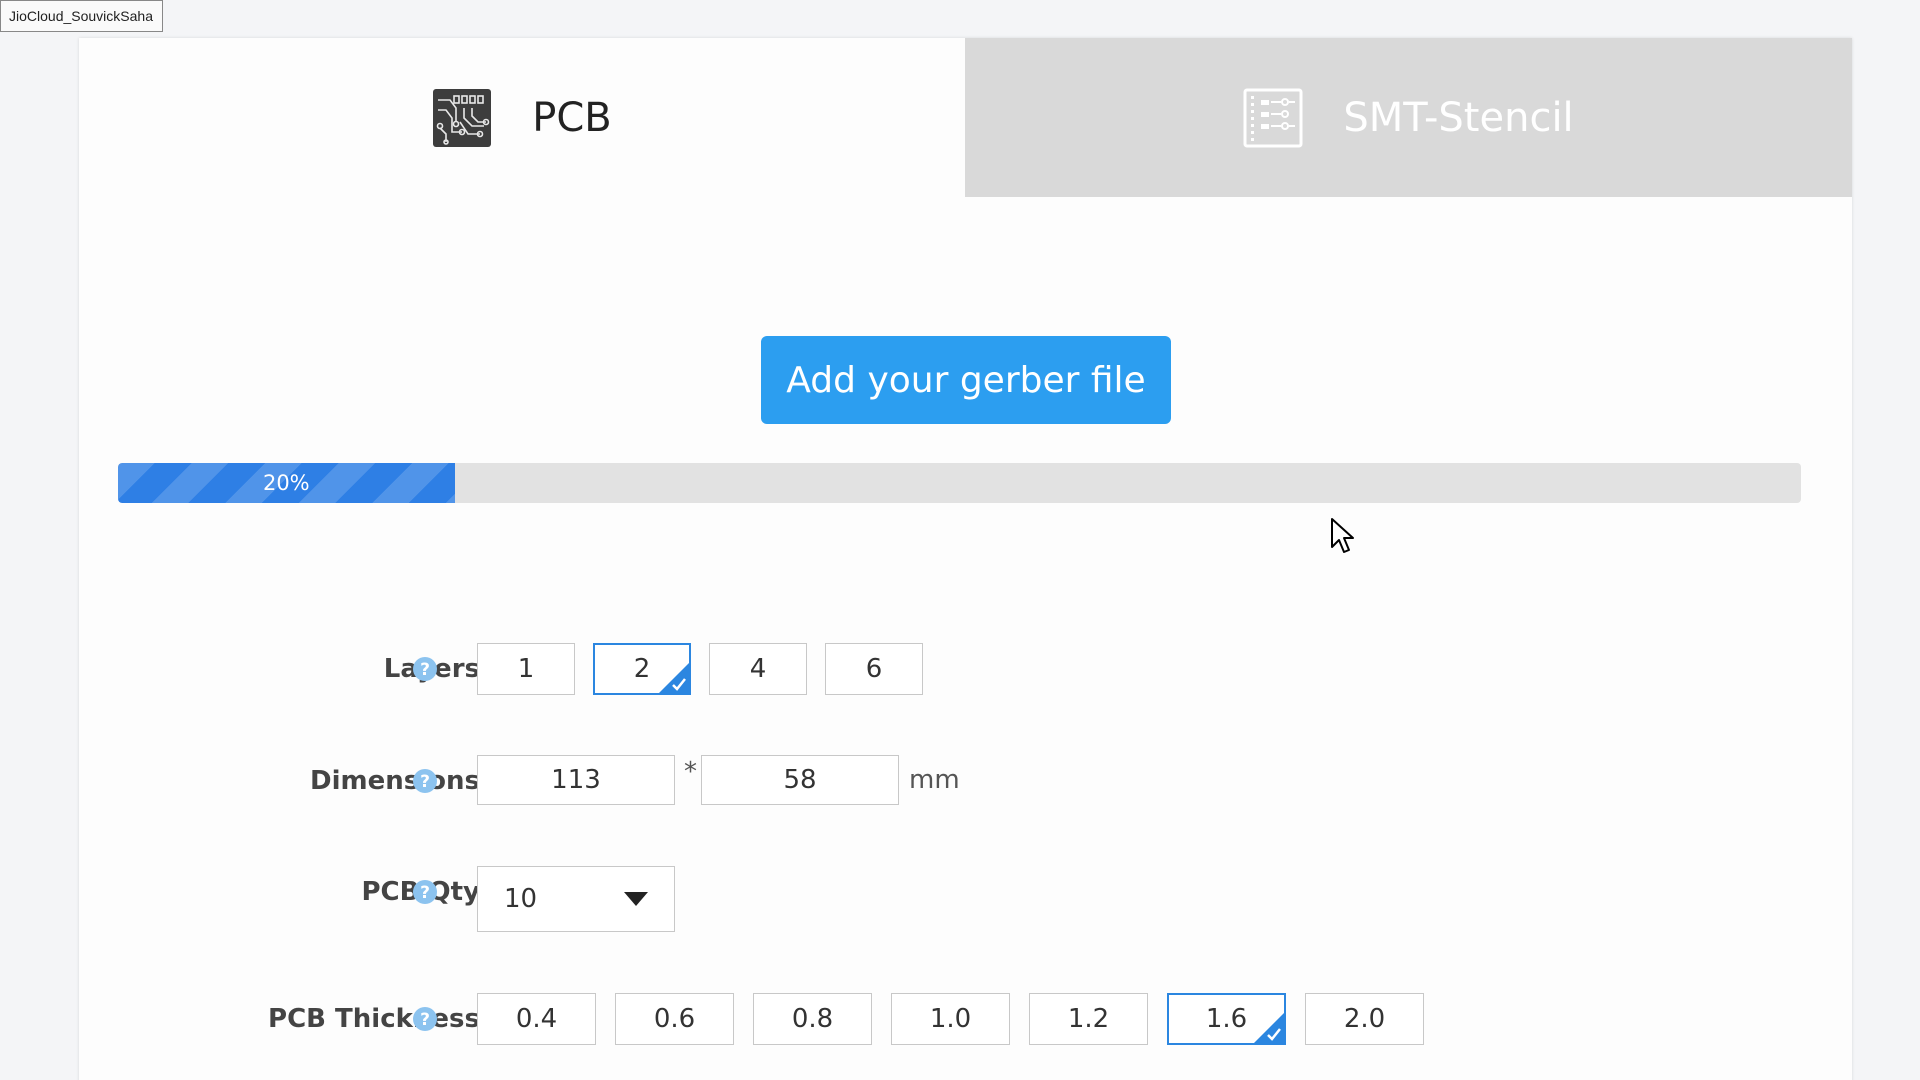 The image size is (1920, 1080). What do you see at coordinates (521, 899) in the screenshot?
I see `pcb-qty-value: 10` at bounding box center [521, 899].